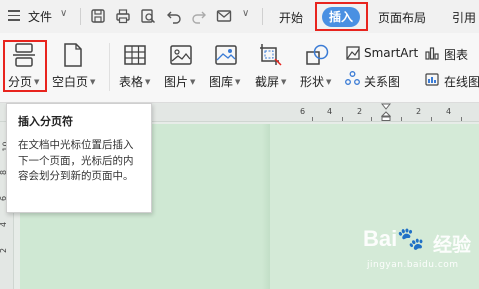 The image size is (479, 289). What do you see at coordinates (303, 111) in the screenshot?
I see `ruler-number: 6` at bounding box center [303, 111].